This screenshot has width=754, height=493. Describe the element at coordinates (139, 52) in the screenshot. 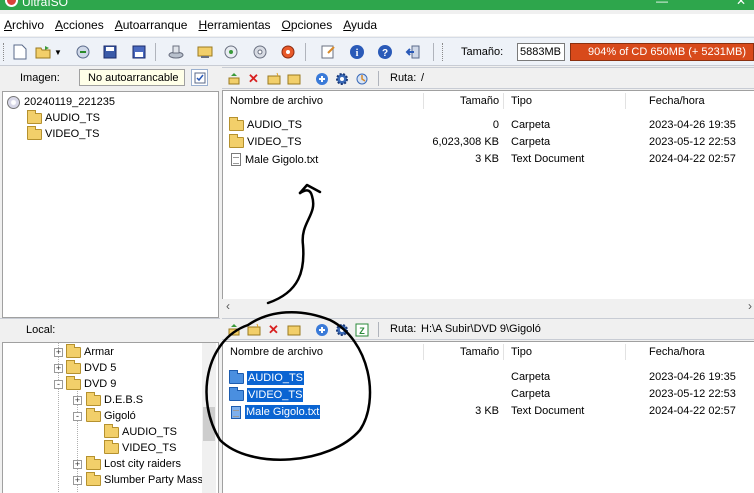

I see `save-as-icon` at that location.